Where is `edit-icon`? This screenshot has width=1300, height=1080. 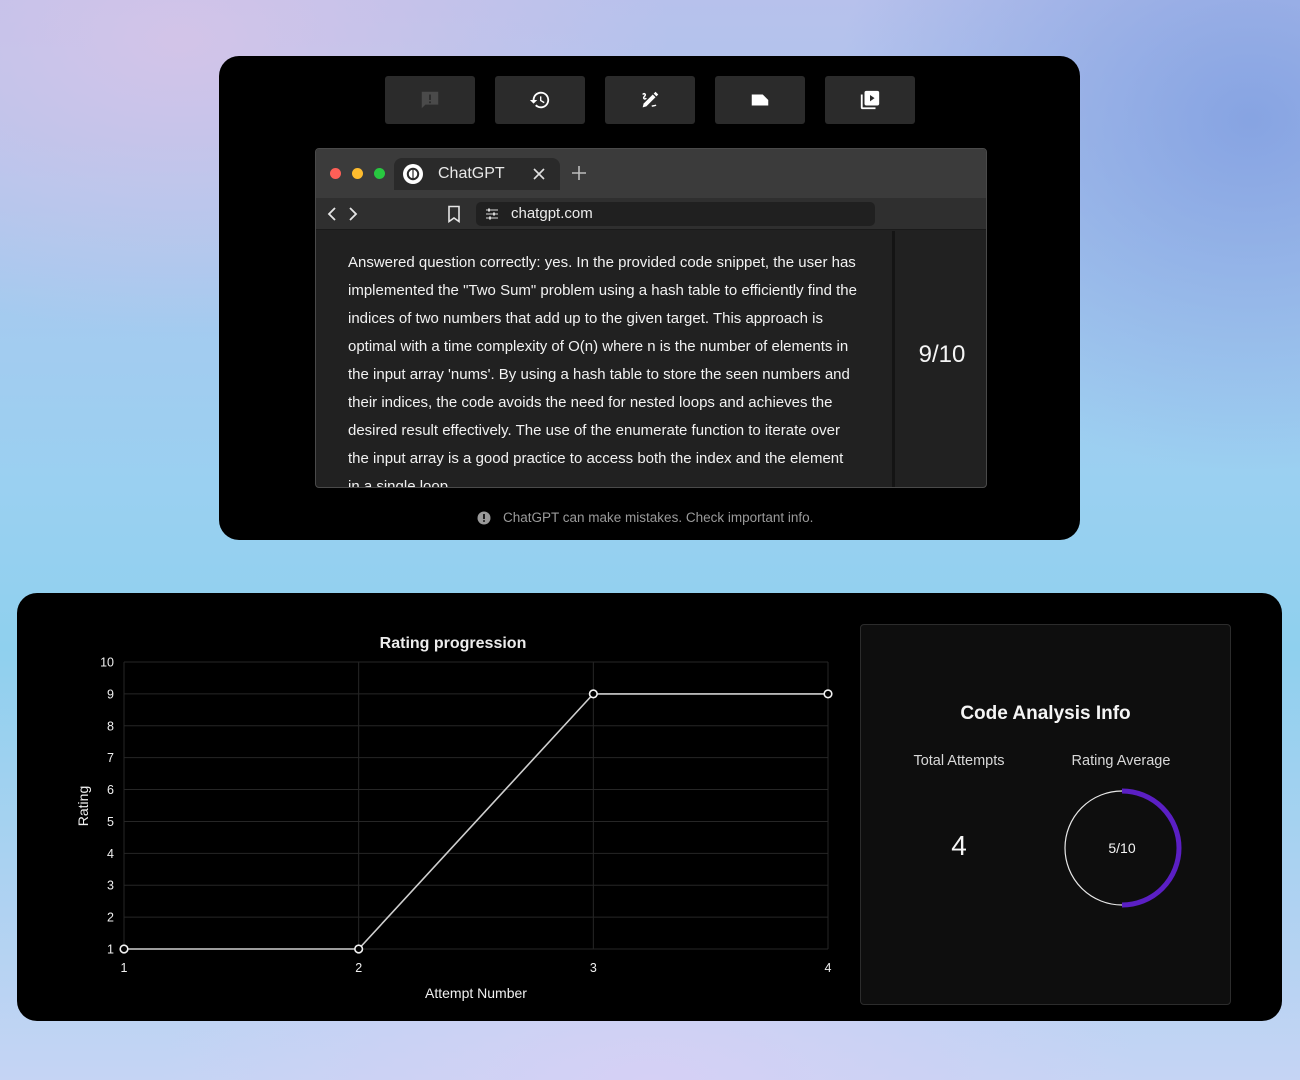
edit-icon is located at coordinates (650, 99).